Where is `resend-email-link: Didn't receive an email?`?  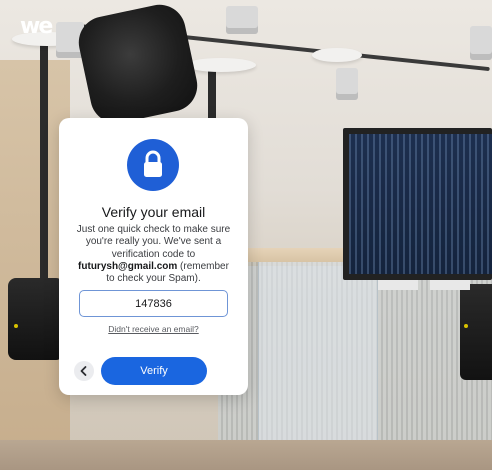
resend-email-link: Didn't receive an email? is located at coordinates (153, 329).